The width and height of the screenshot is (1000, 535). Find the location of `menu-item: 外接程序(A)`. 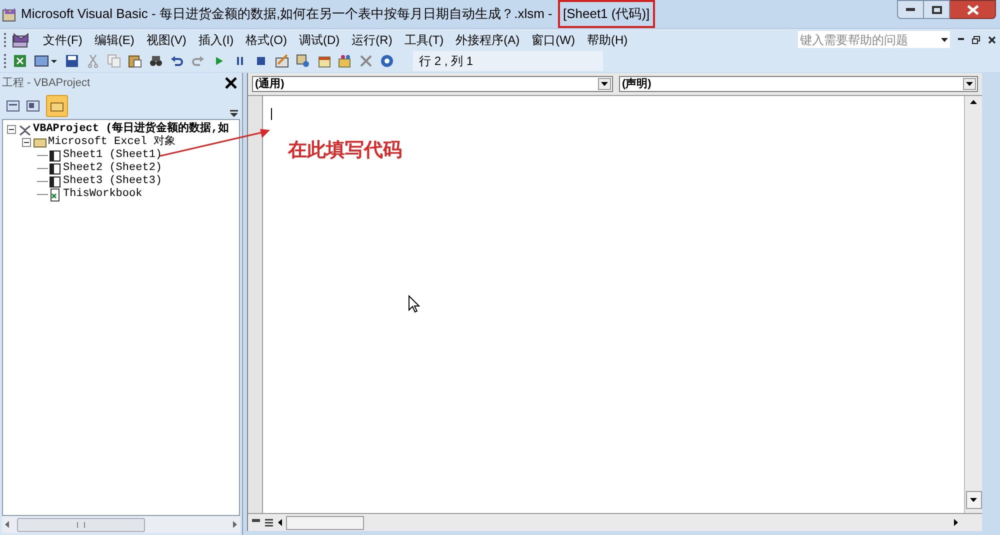

menu-item: 外接程序(A) is located at coordinates (488, 39).